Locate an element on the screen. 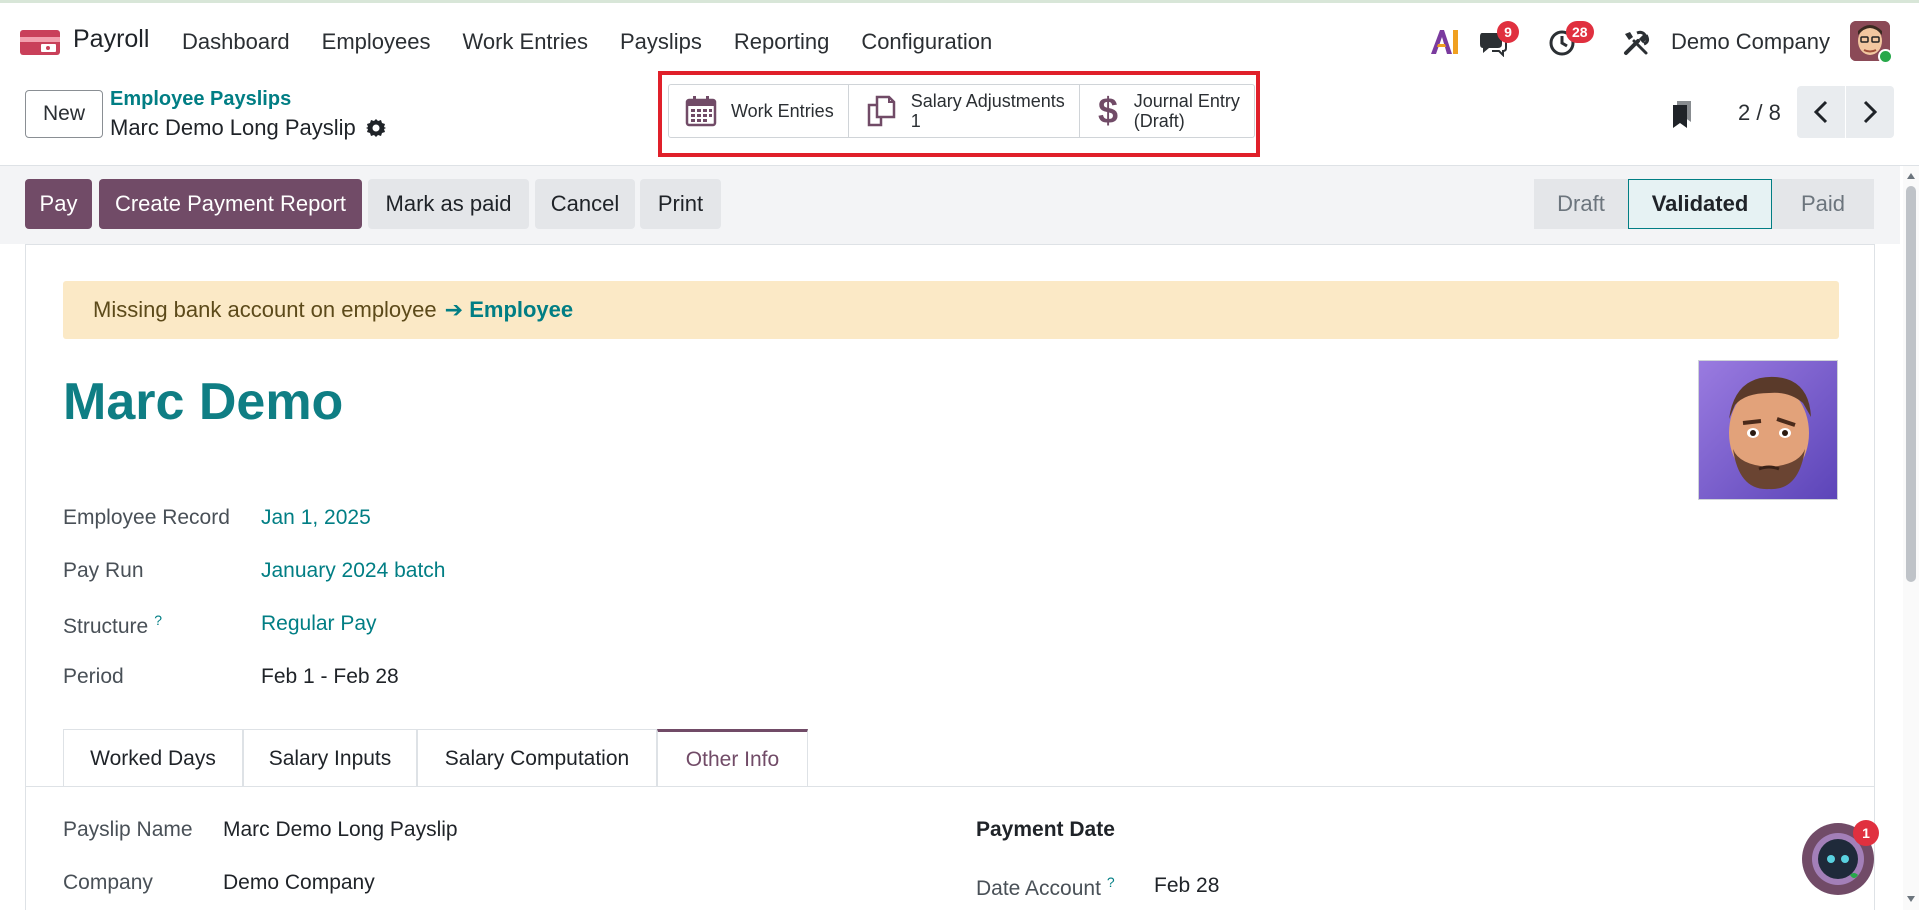  create-payment-report-button: Create Payment Report is located at coordinates (230, 204).